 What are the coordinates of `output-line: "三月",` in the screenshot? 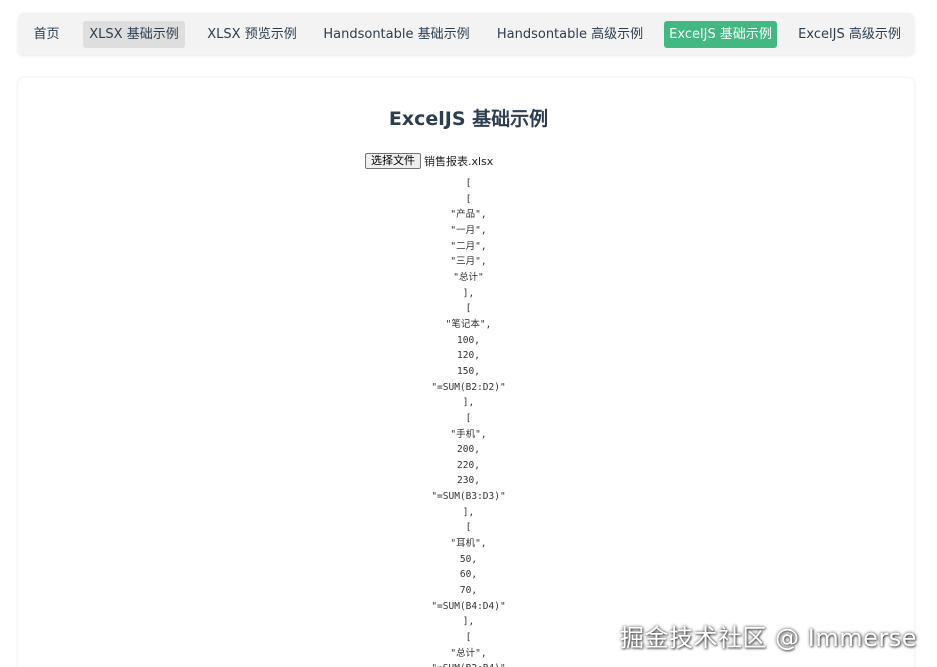 It's located at (468, 262).